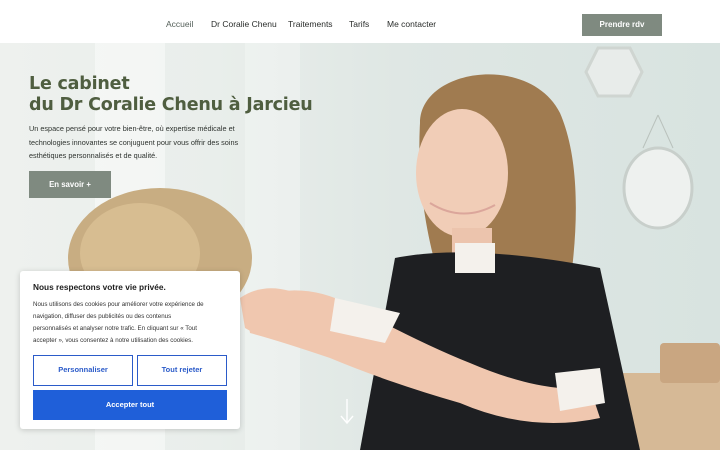  Describe the element at coordinates (347, 412) in the screenshot. I see `arrow-down-icon` at that location.